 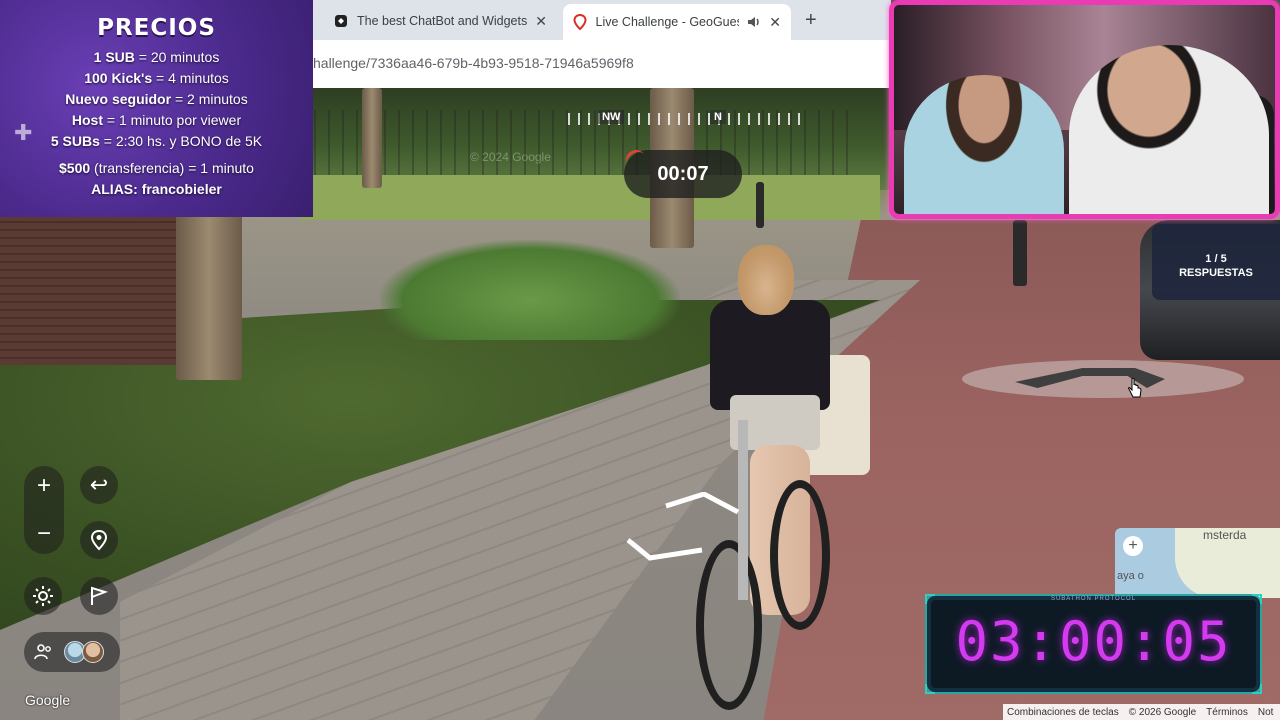 What do you see at coordinates (156, 168) in the screenshot?
I see `price-line: $500 (transferencia) = 1 minuto` at bounding box center [156, 168].